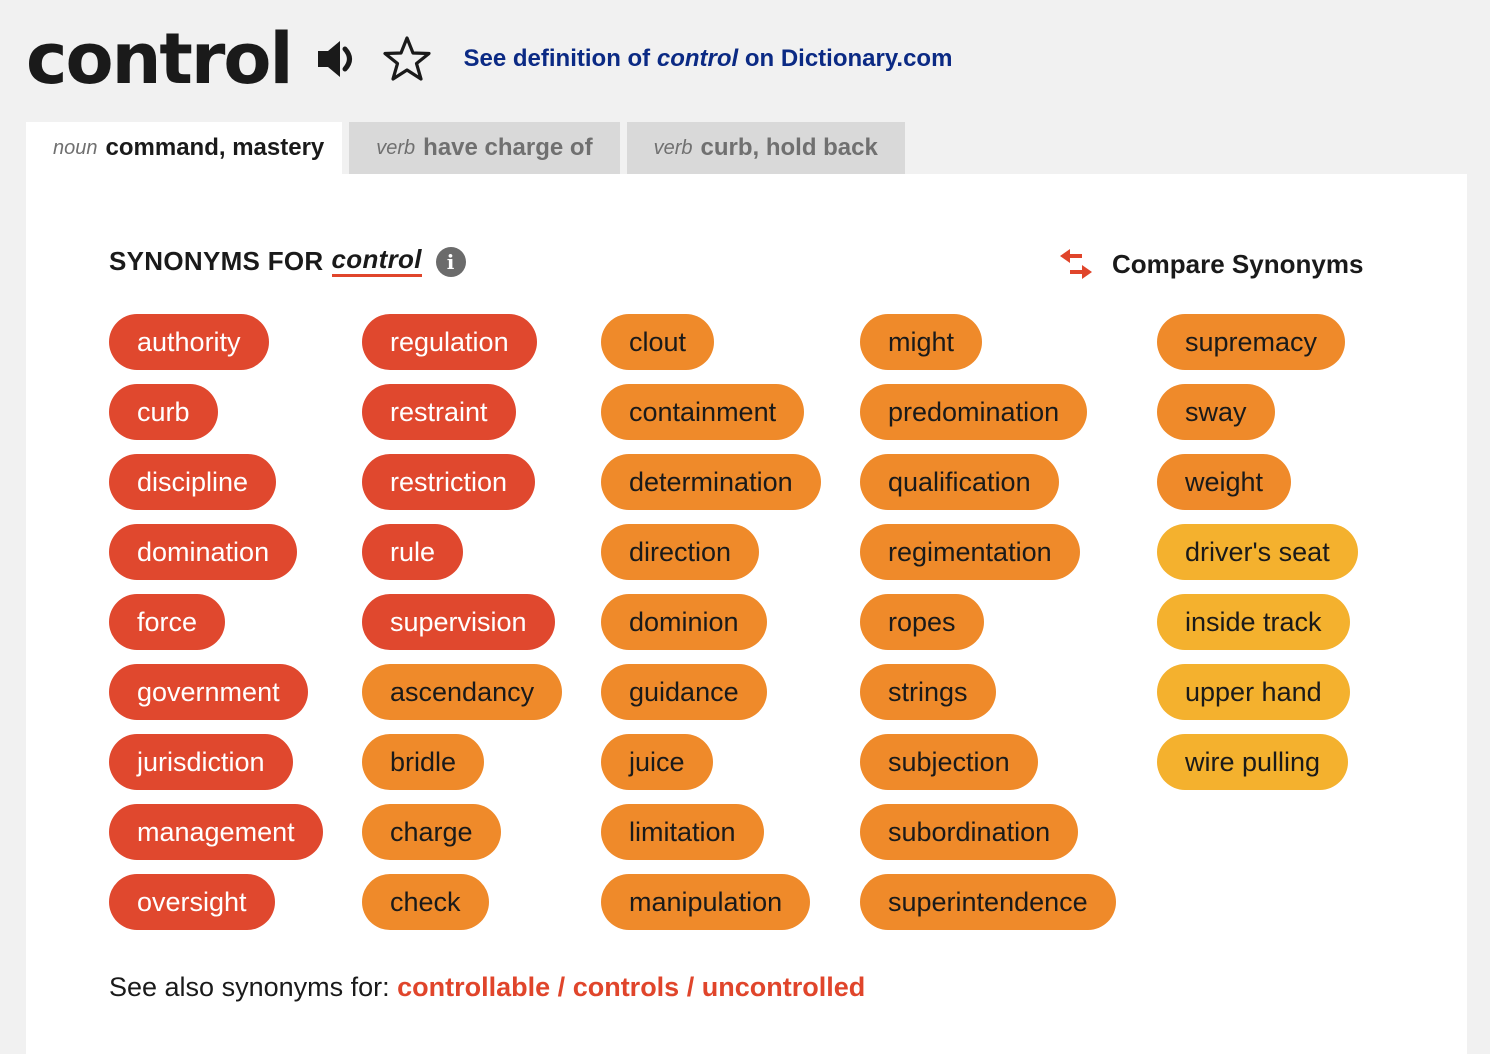 The width and height of the screenshot is (1490, 1054). Describe the element at coordinates (1257, 552) in the screenshot. I see `synonym-pill: driver's seat` at that location.